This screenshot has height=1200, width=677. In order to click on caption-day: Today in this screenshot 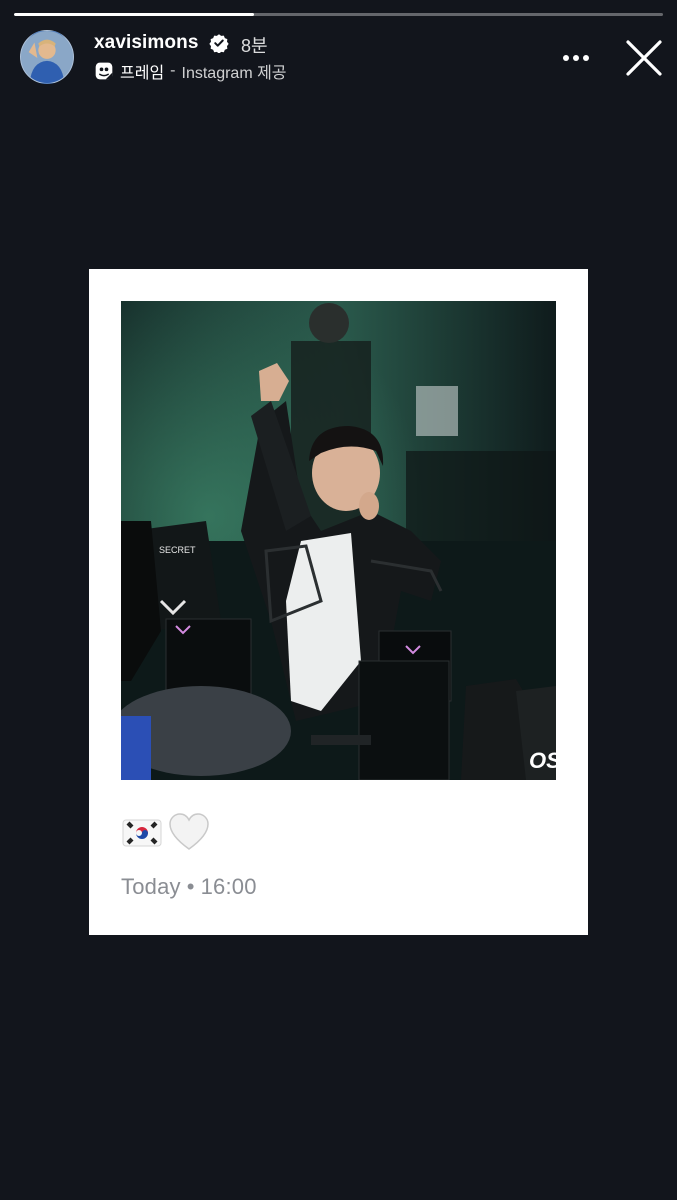, I will do `click(151, 886)`.